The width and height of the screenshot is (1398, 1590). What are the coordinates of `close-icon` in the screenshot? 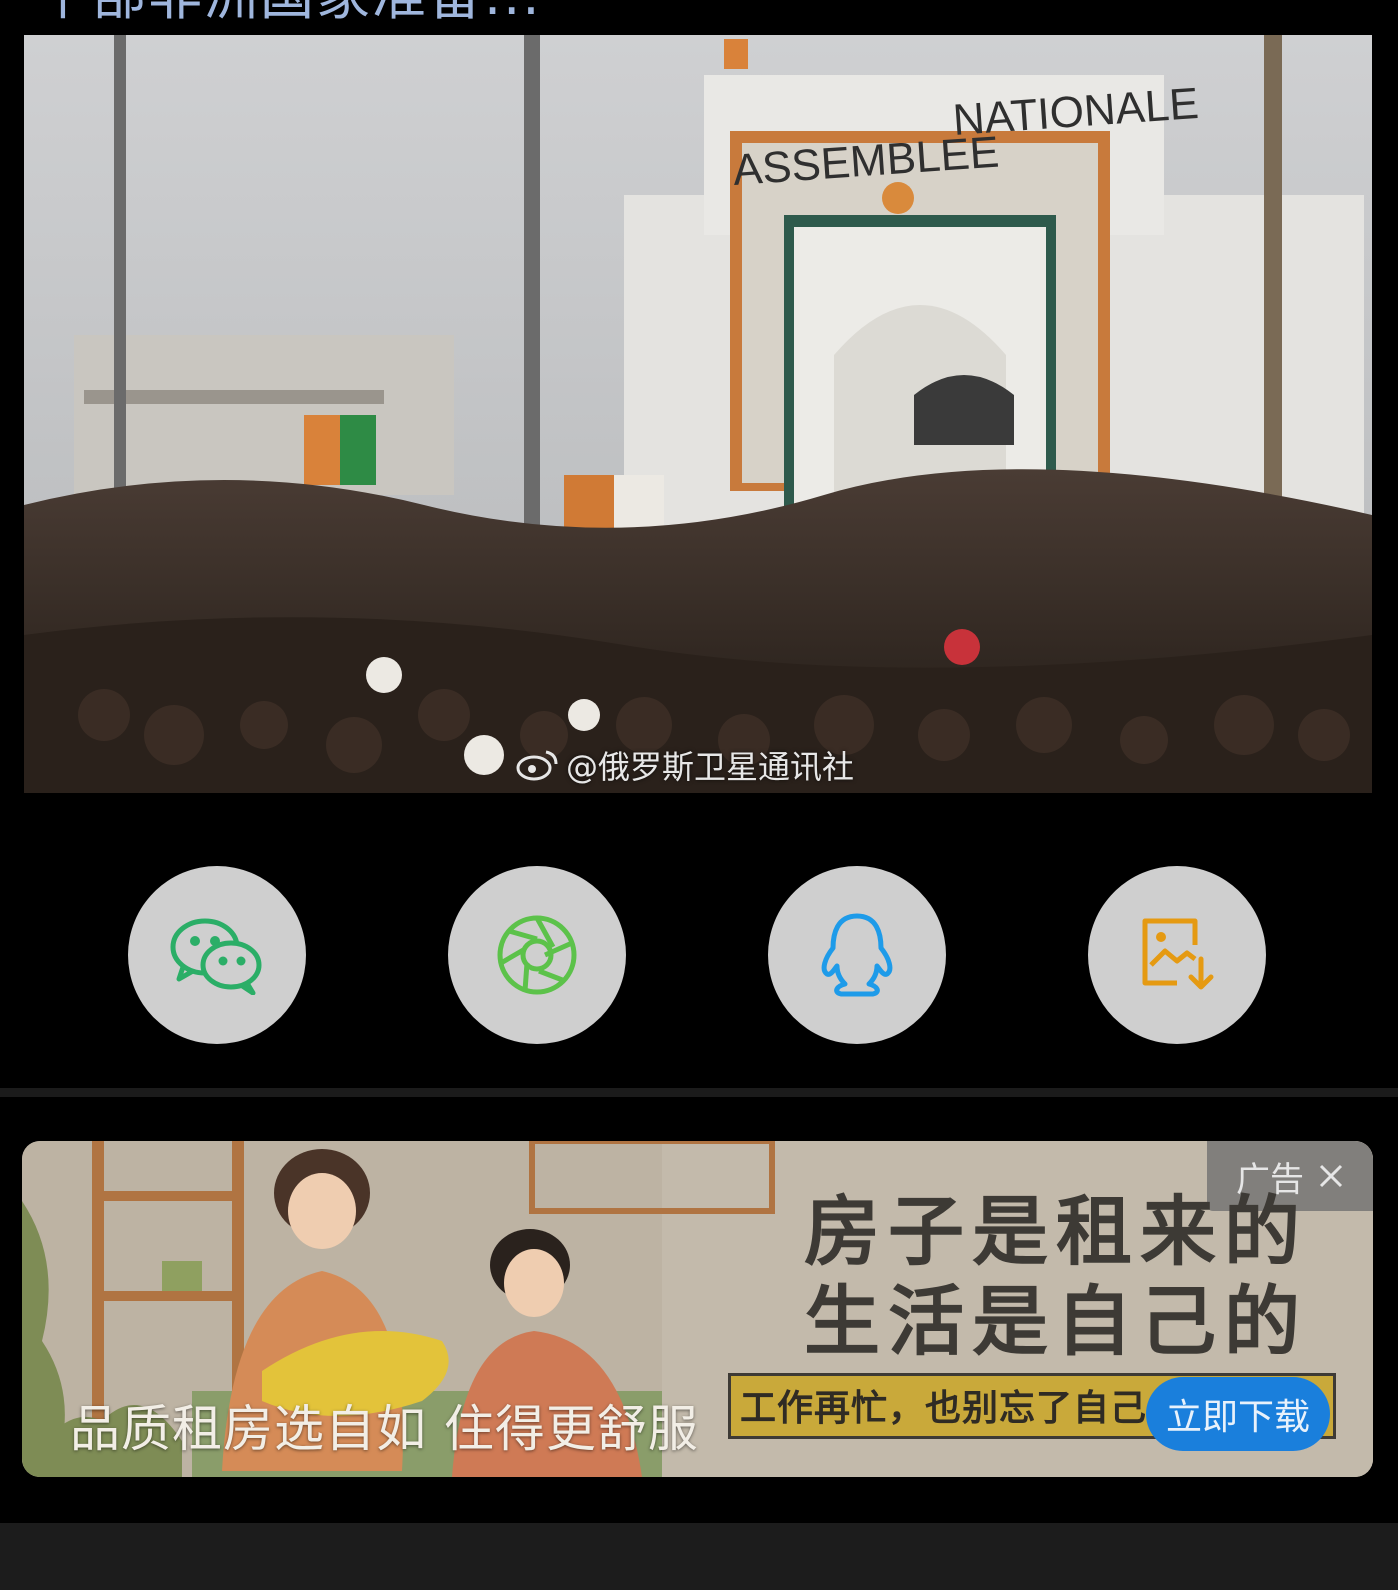 It's located at (1331, 1176).